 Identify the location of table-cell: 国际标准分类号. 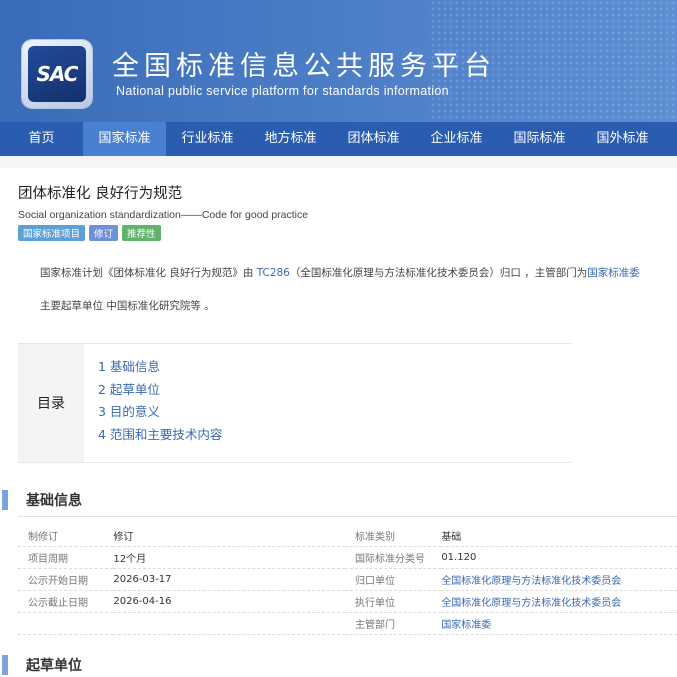
(393, 557).